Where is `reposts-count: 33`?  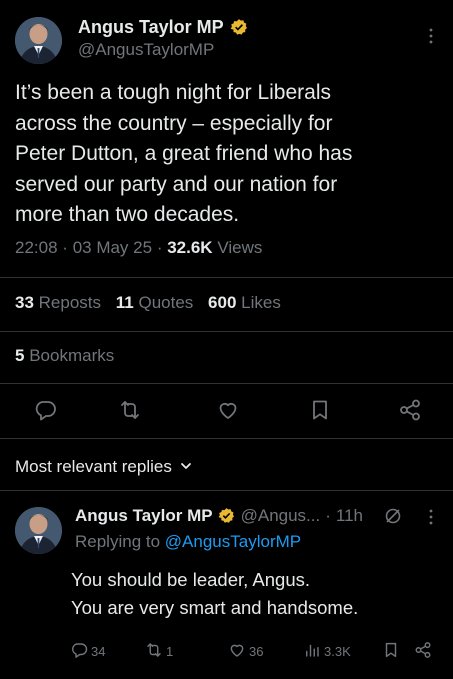
reposts-count: 33 is located at coordinates (24, 302).